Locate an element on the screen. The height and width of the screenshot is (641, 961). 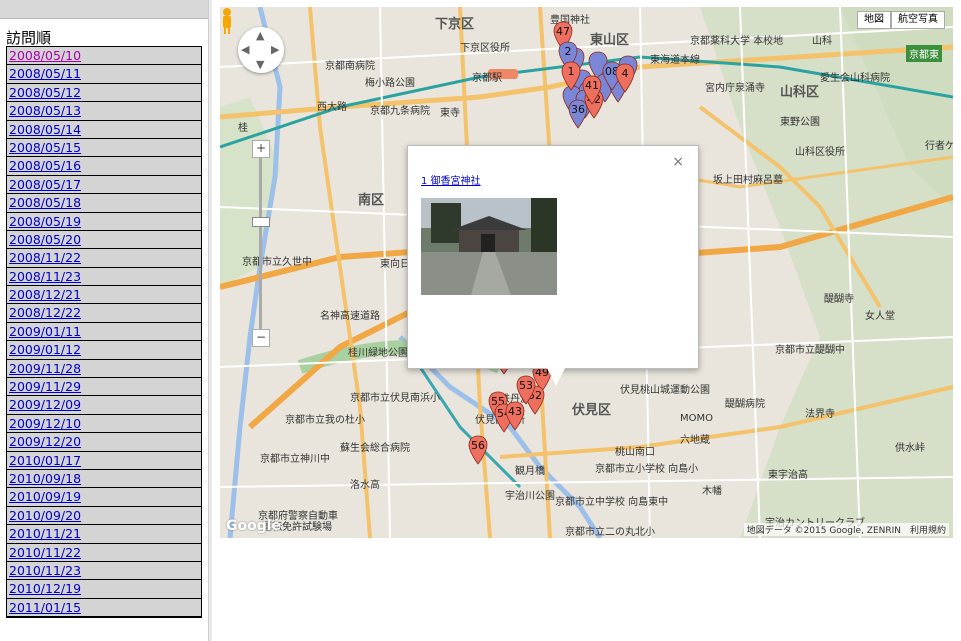
date-list-item: 2011/01/15 is located at coordinates (104, 608).